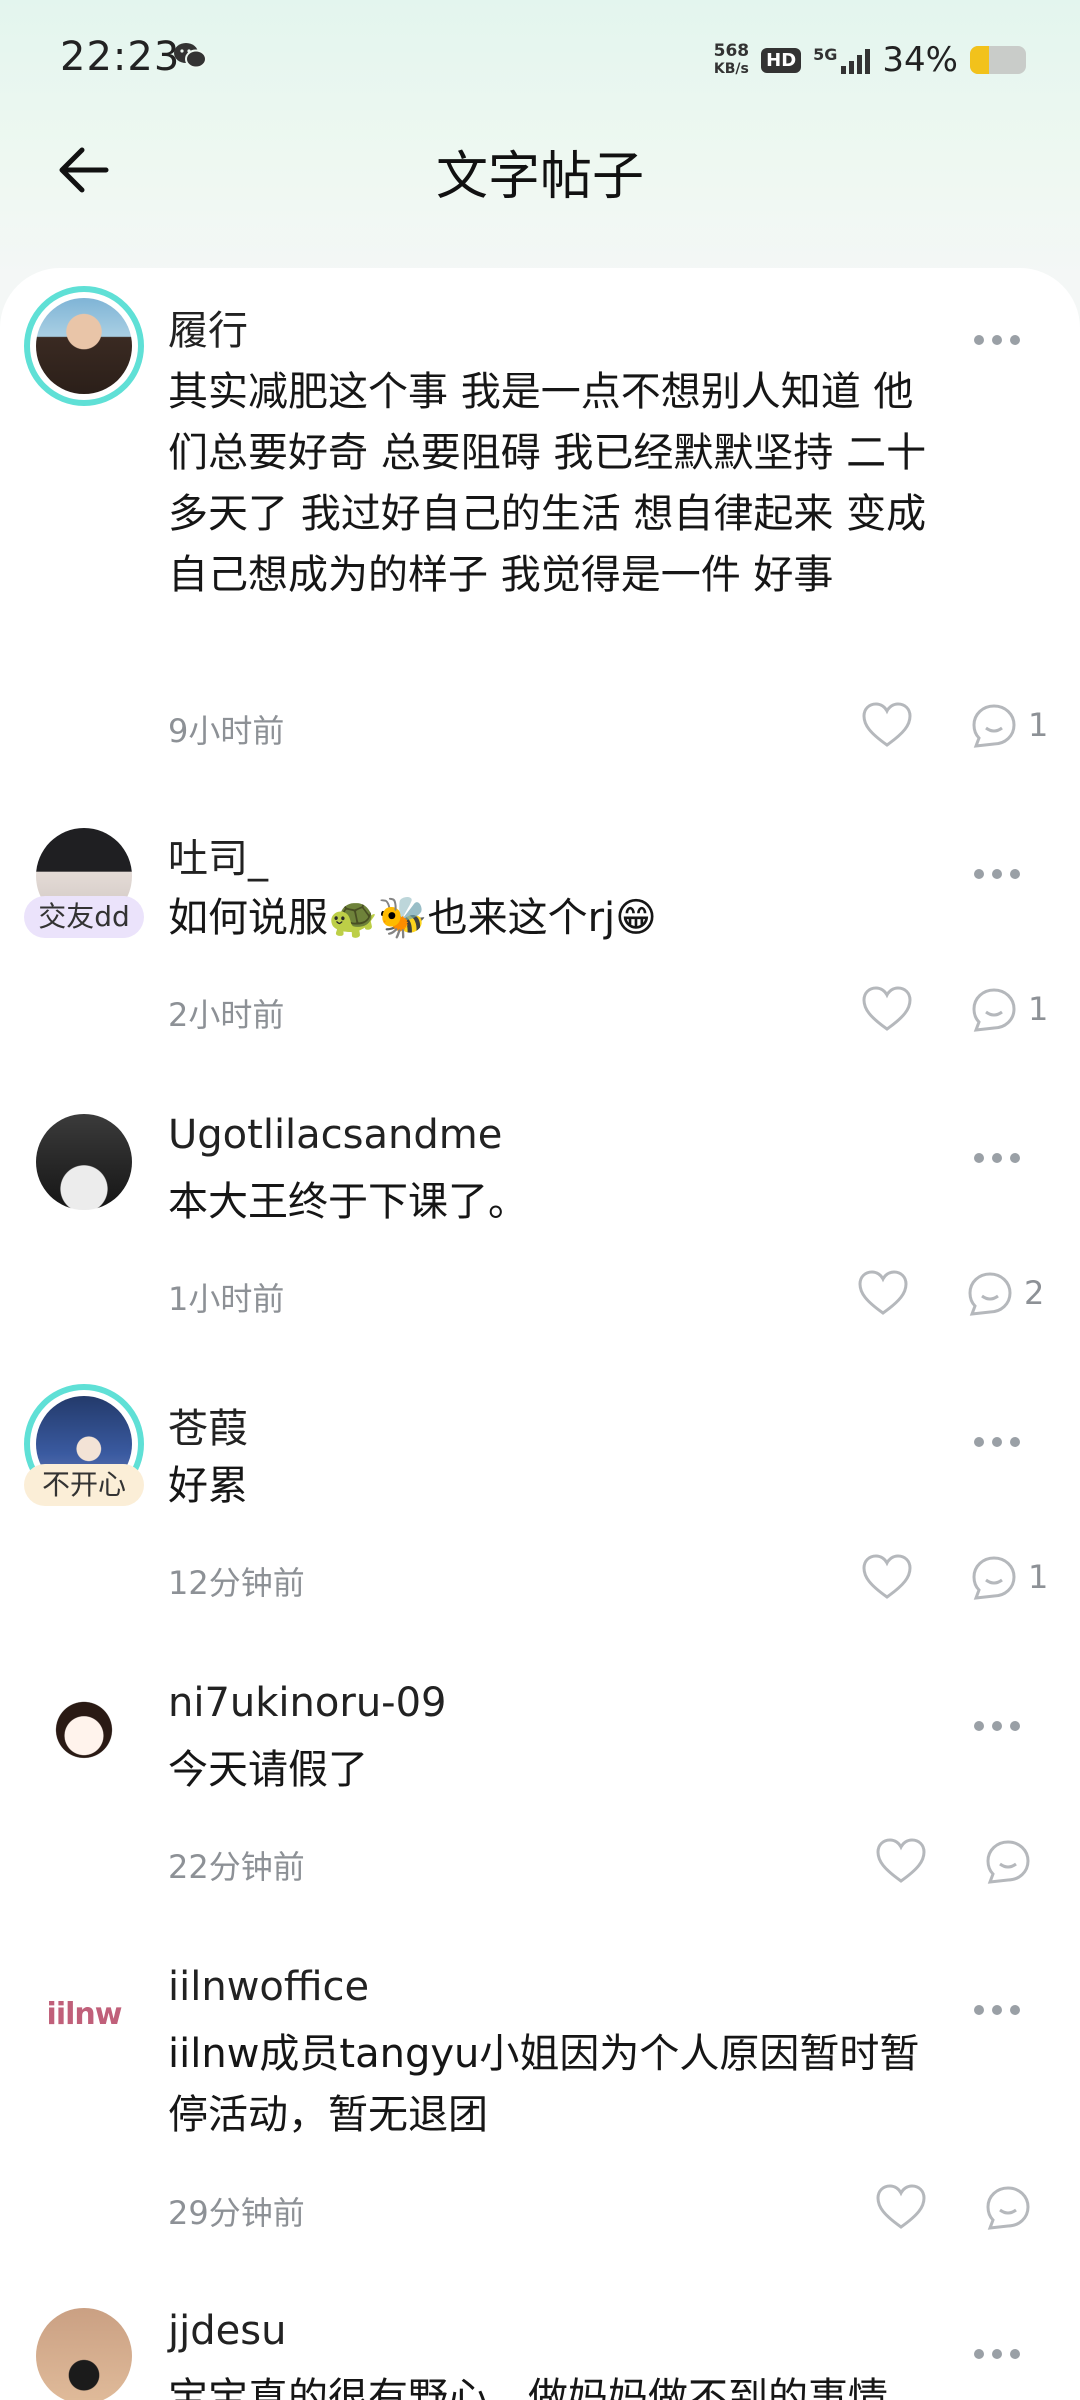 The height and width of the screenshot is (2400, 1080). Describe the element at coordinates (553, 2085) in the screenshot. I see `post-content: iilnw成员tangyu小姐因为个人原因暂时暂停活动，暂无退团` at that location.